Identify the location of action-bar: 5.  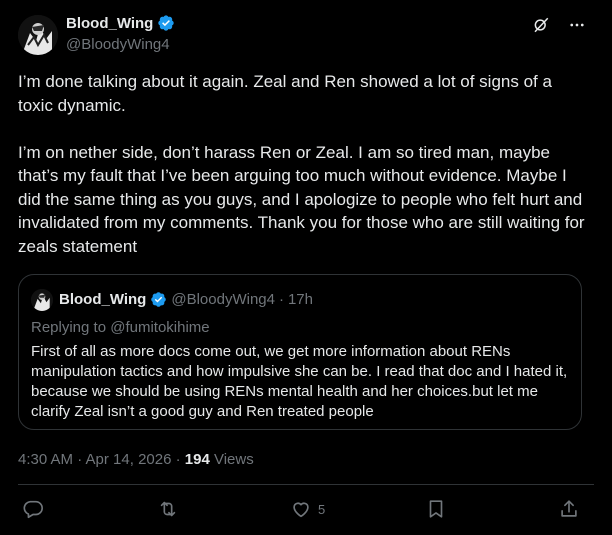
(306, 512).